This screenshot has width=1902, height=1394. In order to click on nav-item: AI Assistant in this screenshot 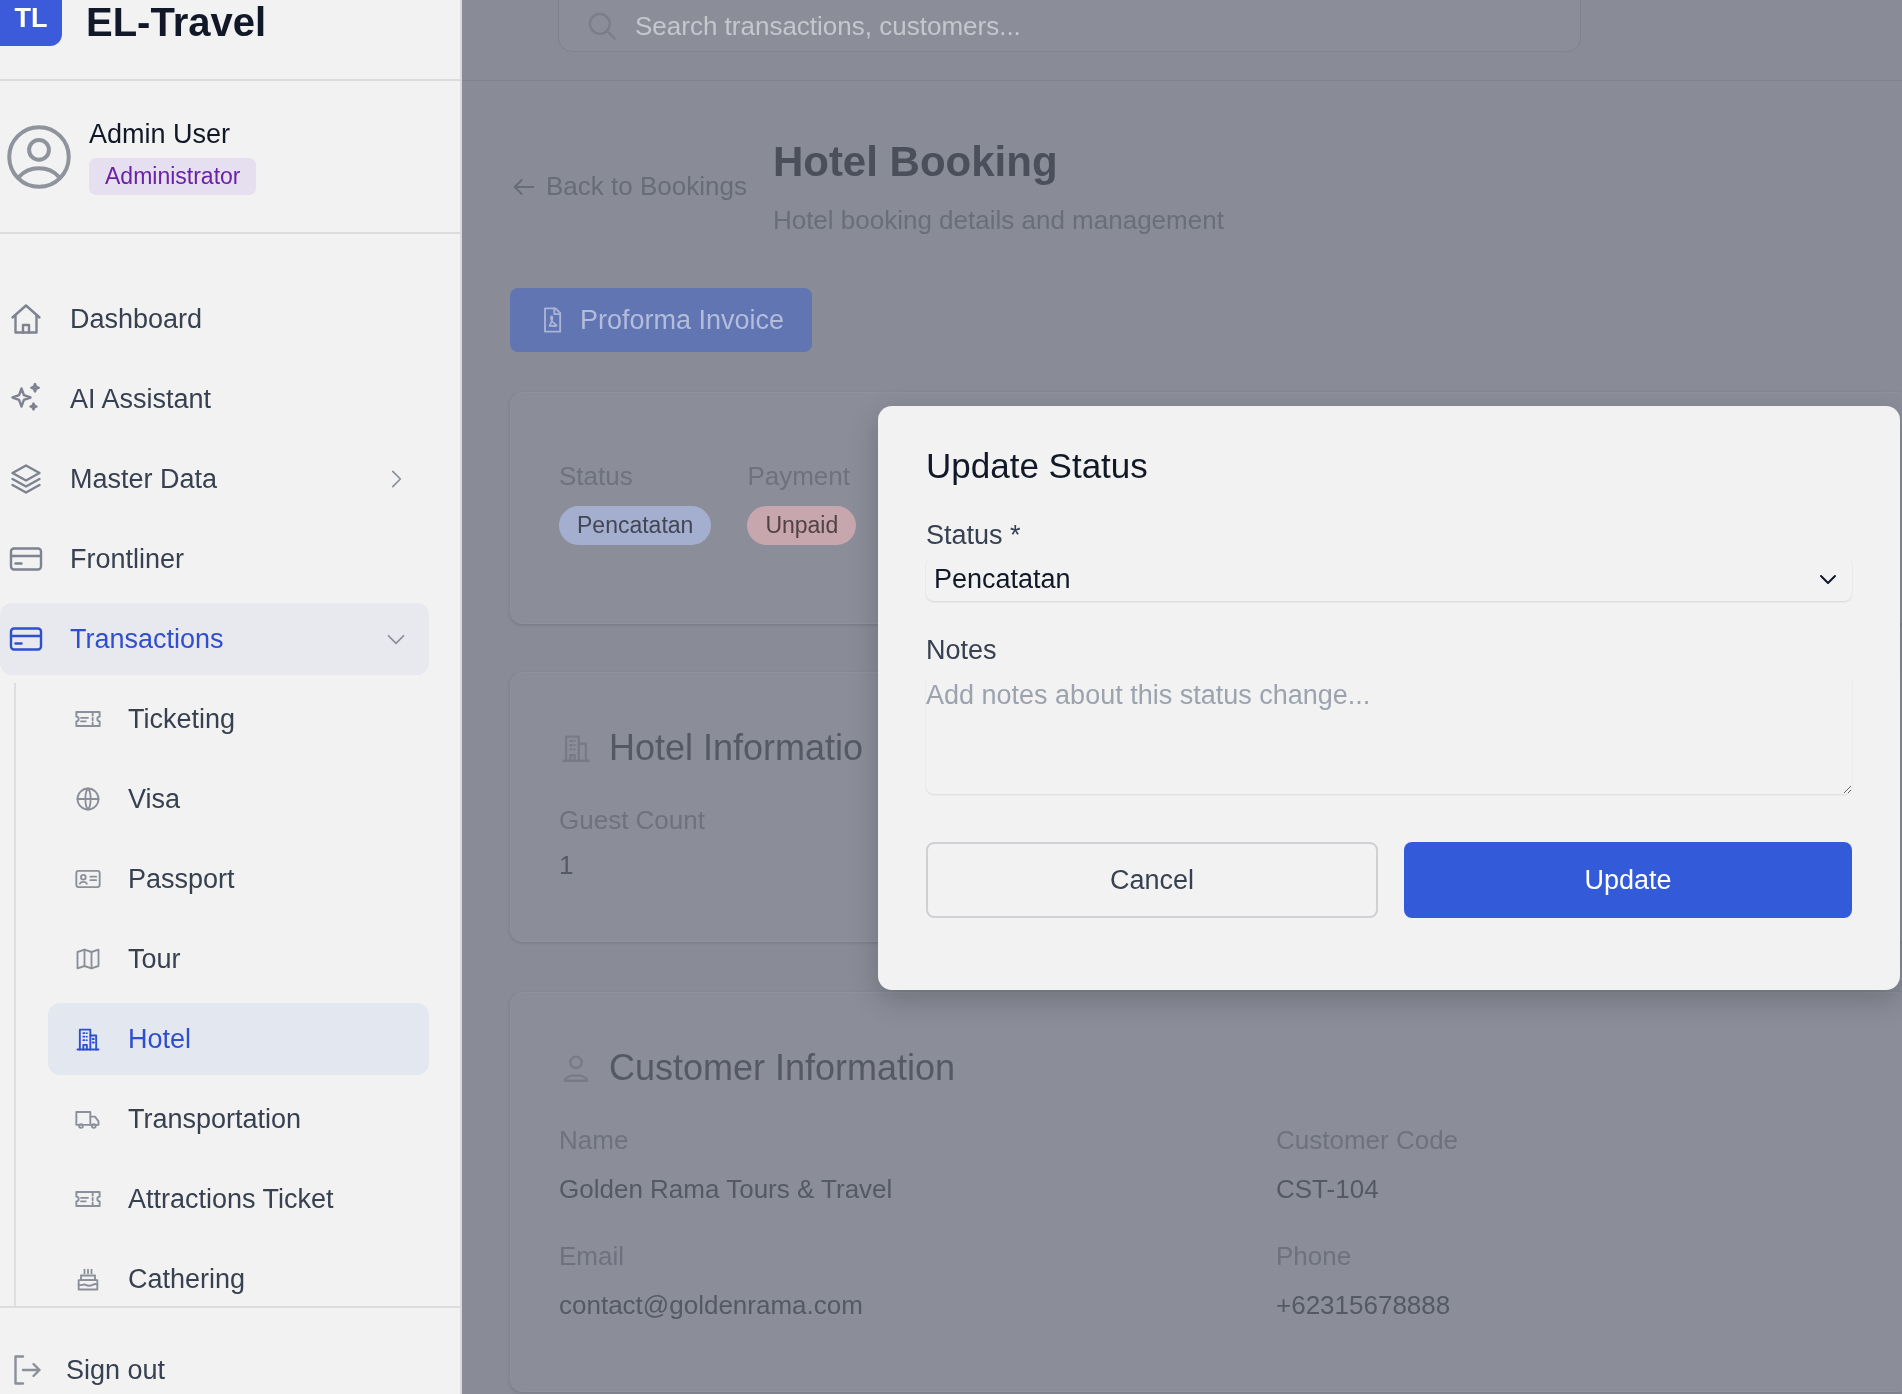, I will do `click(214, 399)`.